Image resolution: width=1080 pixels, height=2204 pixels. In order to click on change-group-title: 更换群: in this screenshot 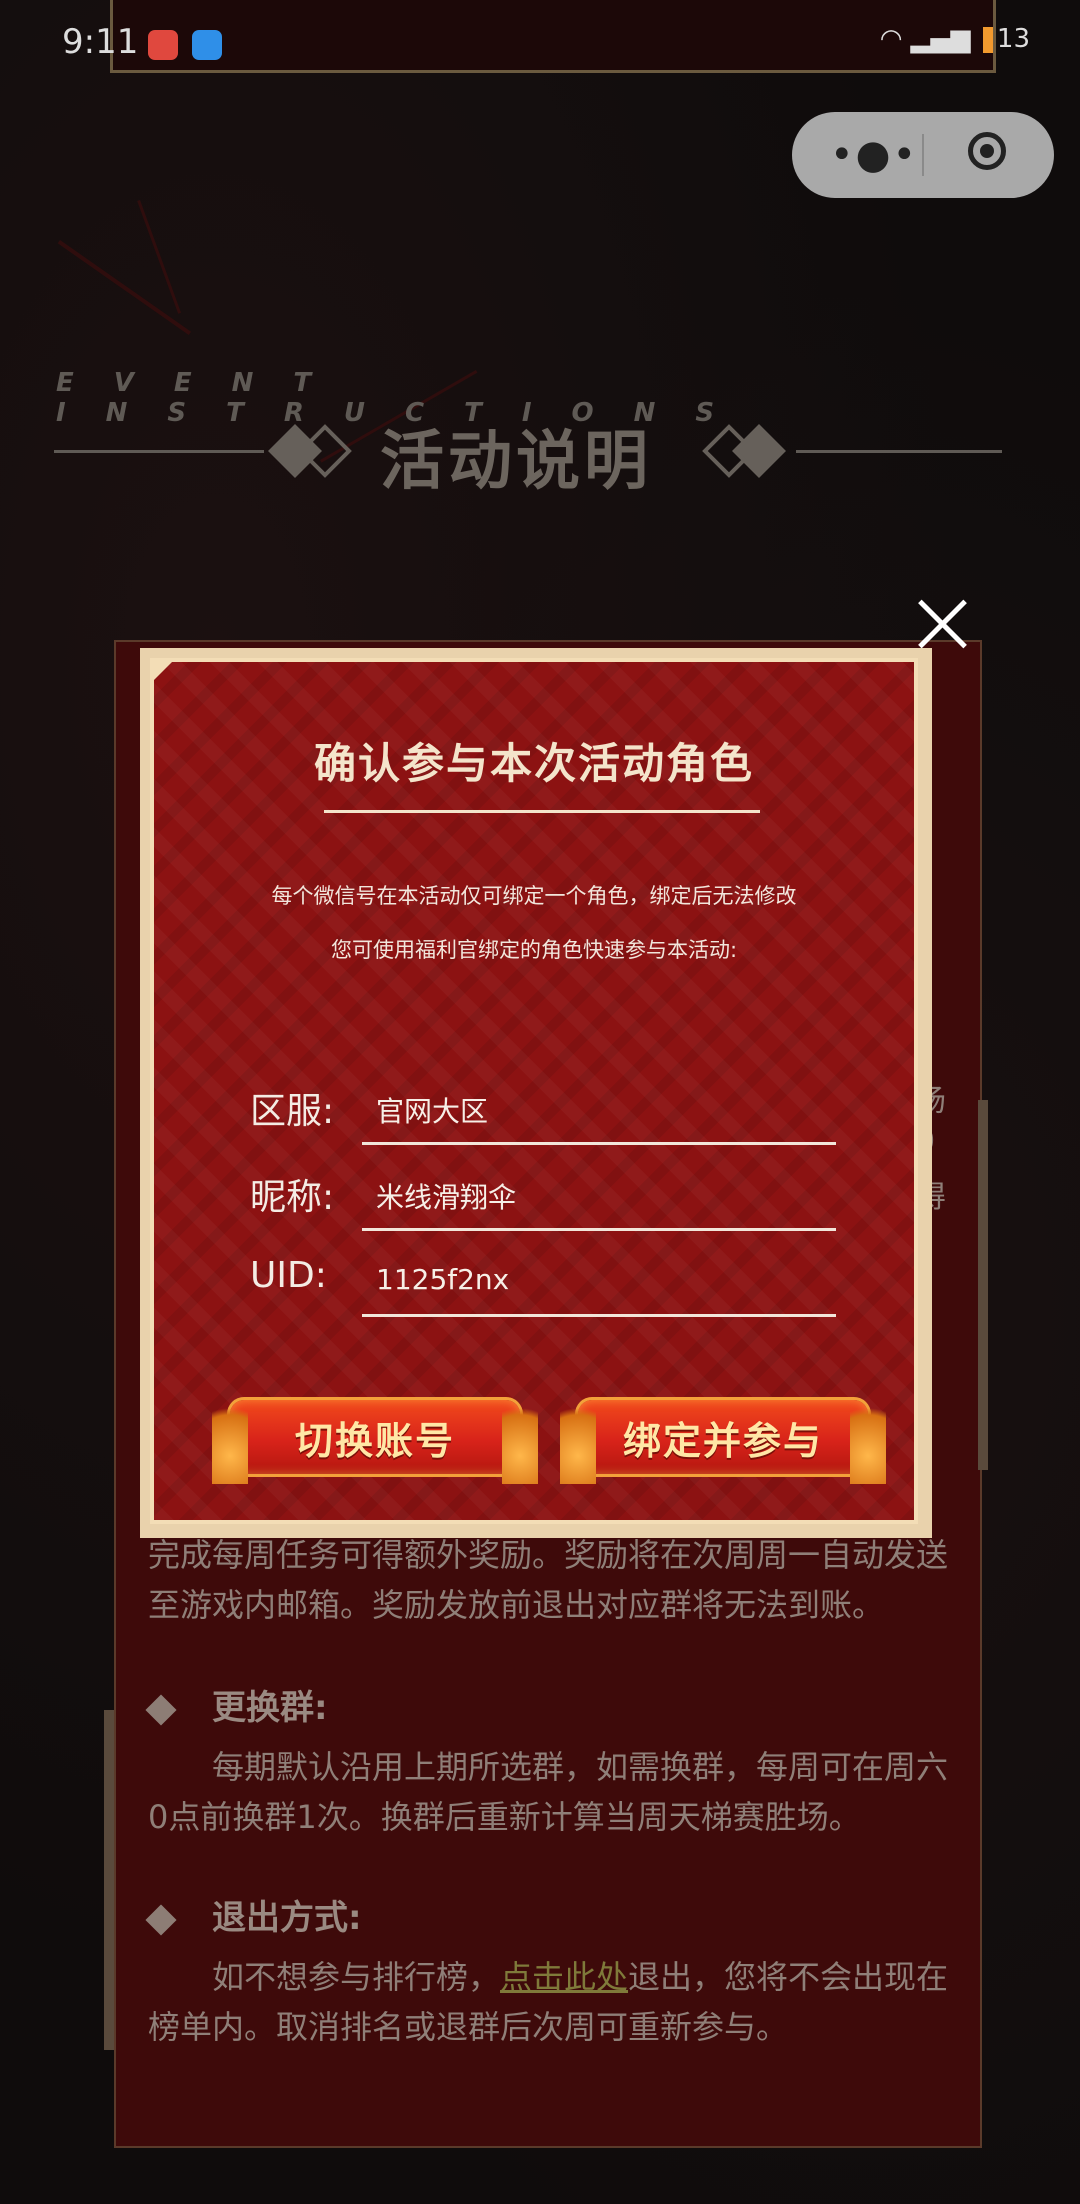, I will do `click(270, 1708)`.